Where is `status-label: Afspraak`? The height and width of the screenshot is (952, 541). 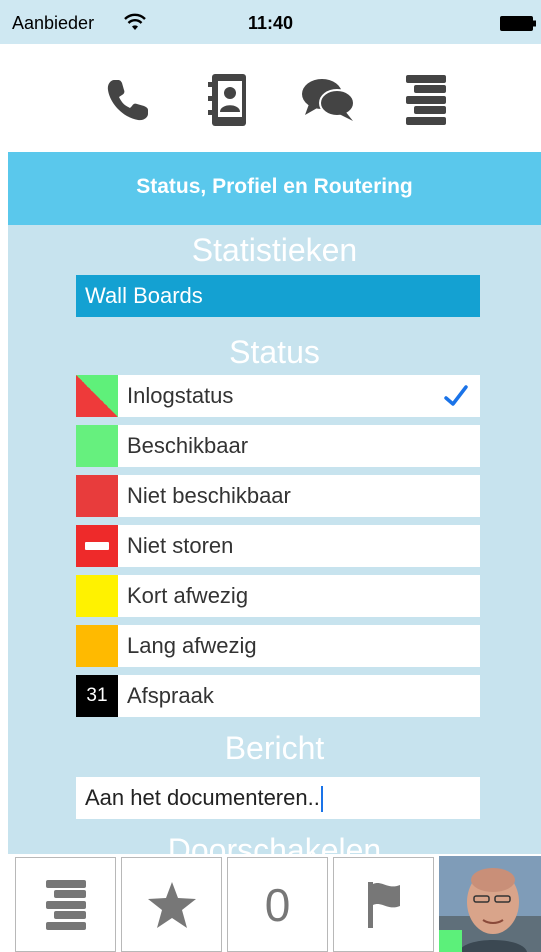
status-label: Afspraak is located at coordinates (170, 695).